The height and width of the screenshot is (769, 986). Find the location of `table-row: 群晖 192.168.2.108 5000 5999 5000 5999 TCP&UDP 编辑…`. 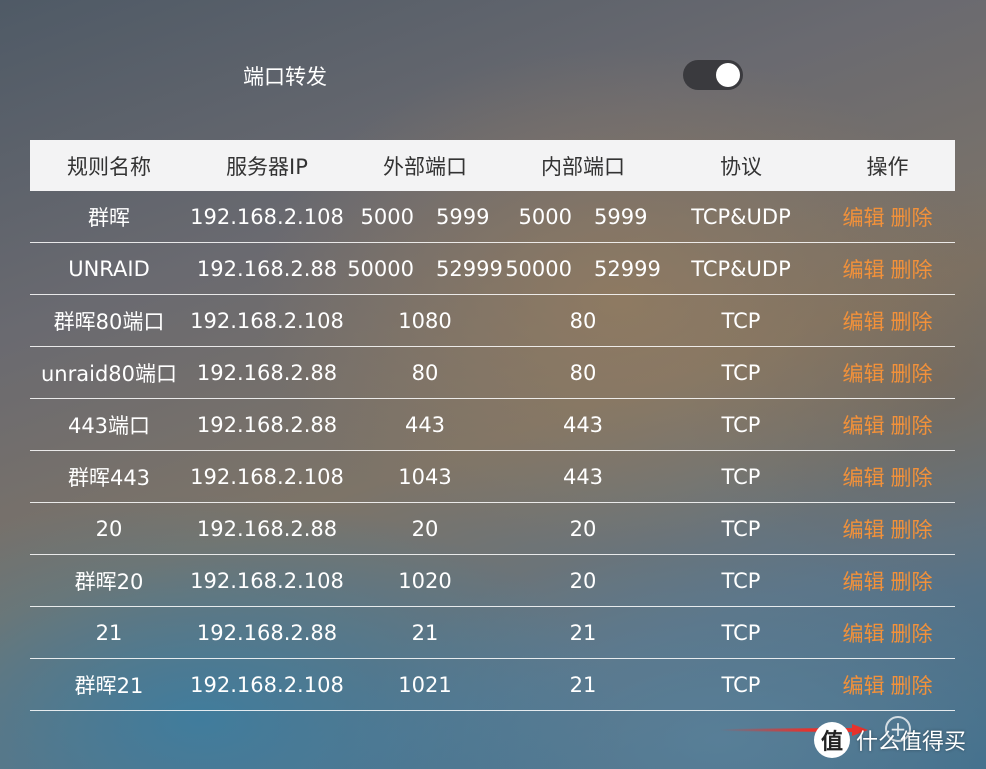

table-row: 群晖 192.168.2.108 5000 5999 5000 5999 TCP&UDP 编辑… is located at coordinates (492, 217).